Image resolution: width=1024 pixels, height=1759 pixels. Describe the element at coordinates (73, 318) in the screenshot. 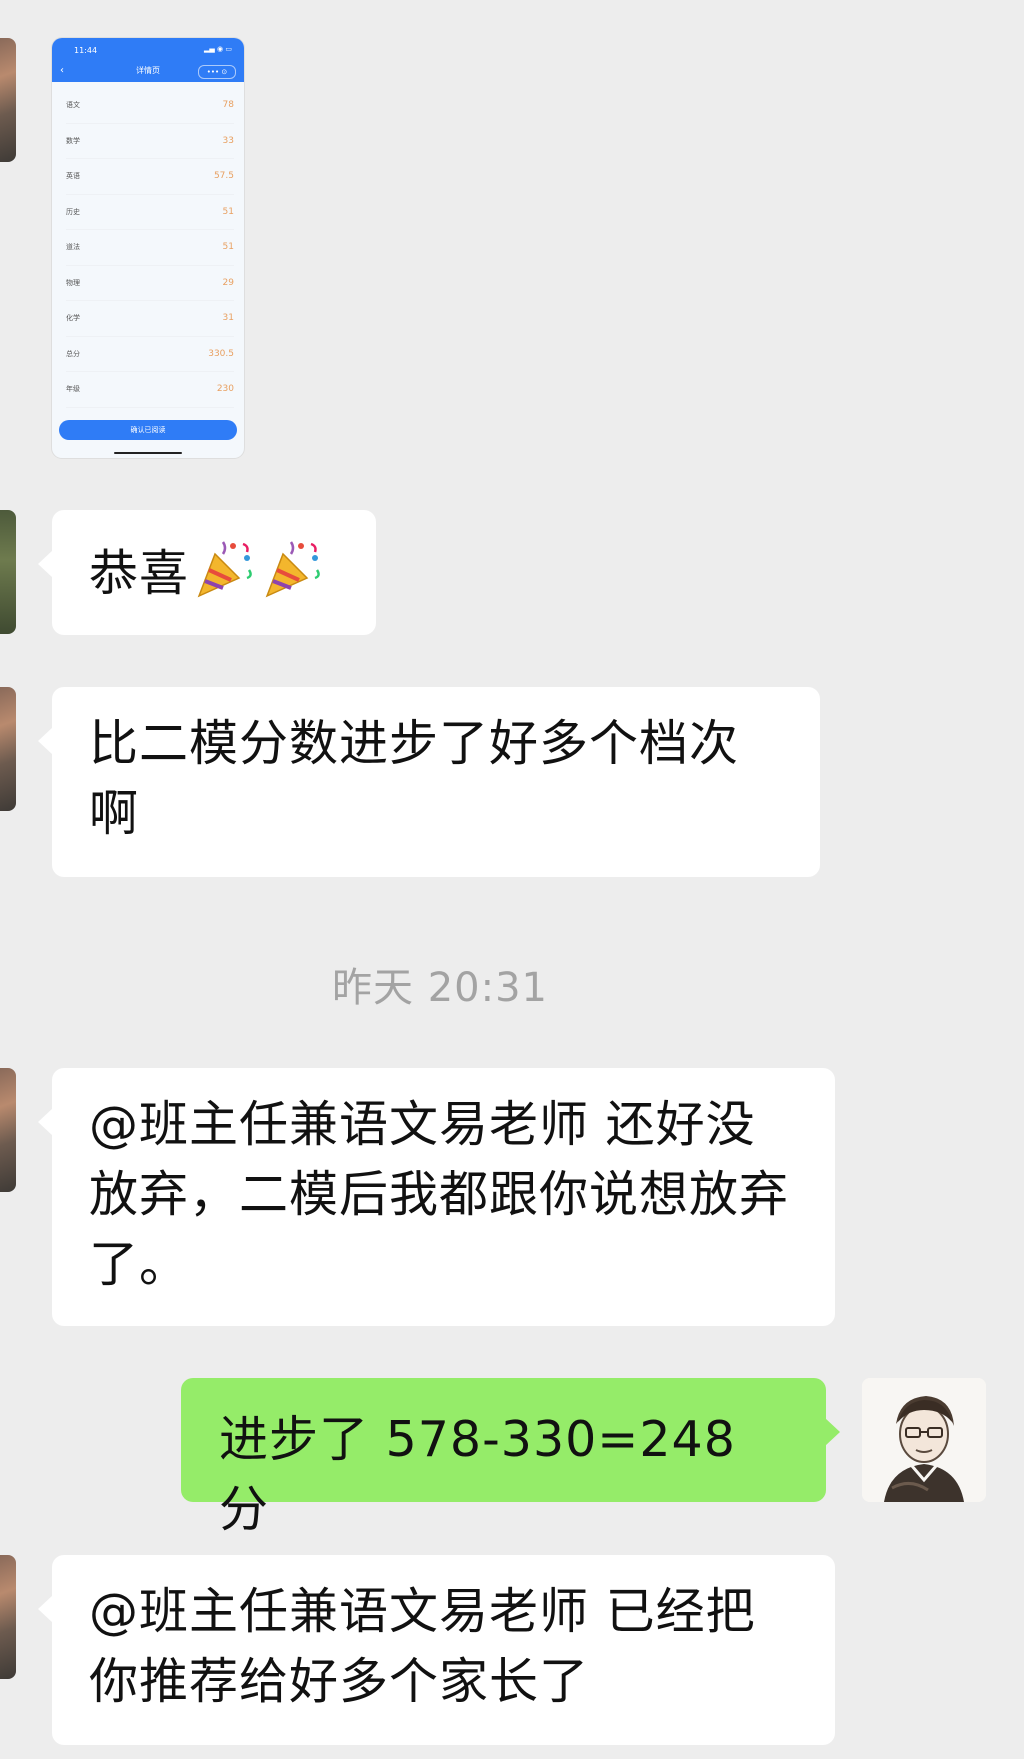

I see `subject-label: 化学` at that location.